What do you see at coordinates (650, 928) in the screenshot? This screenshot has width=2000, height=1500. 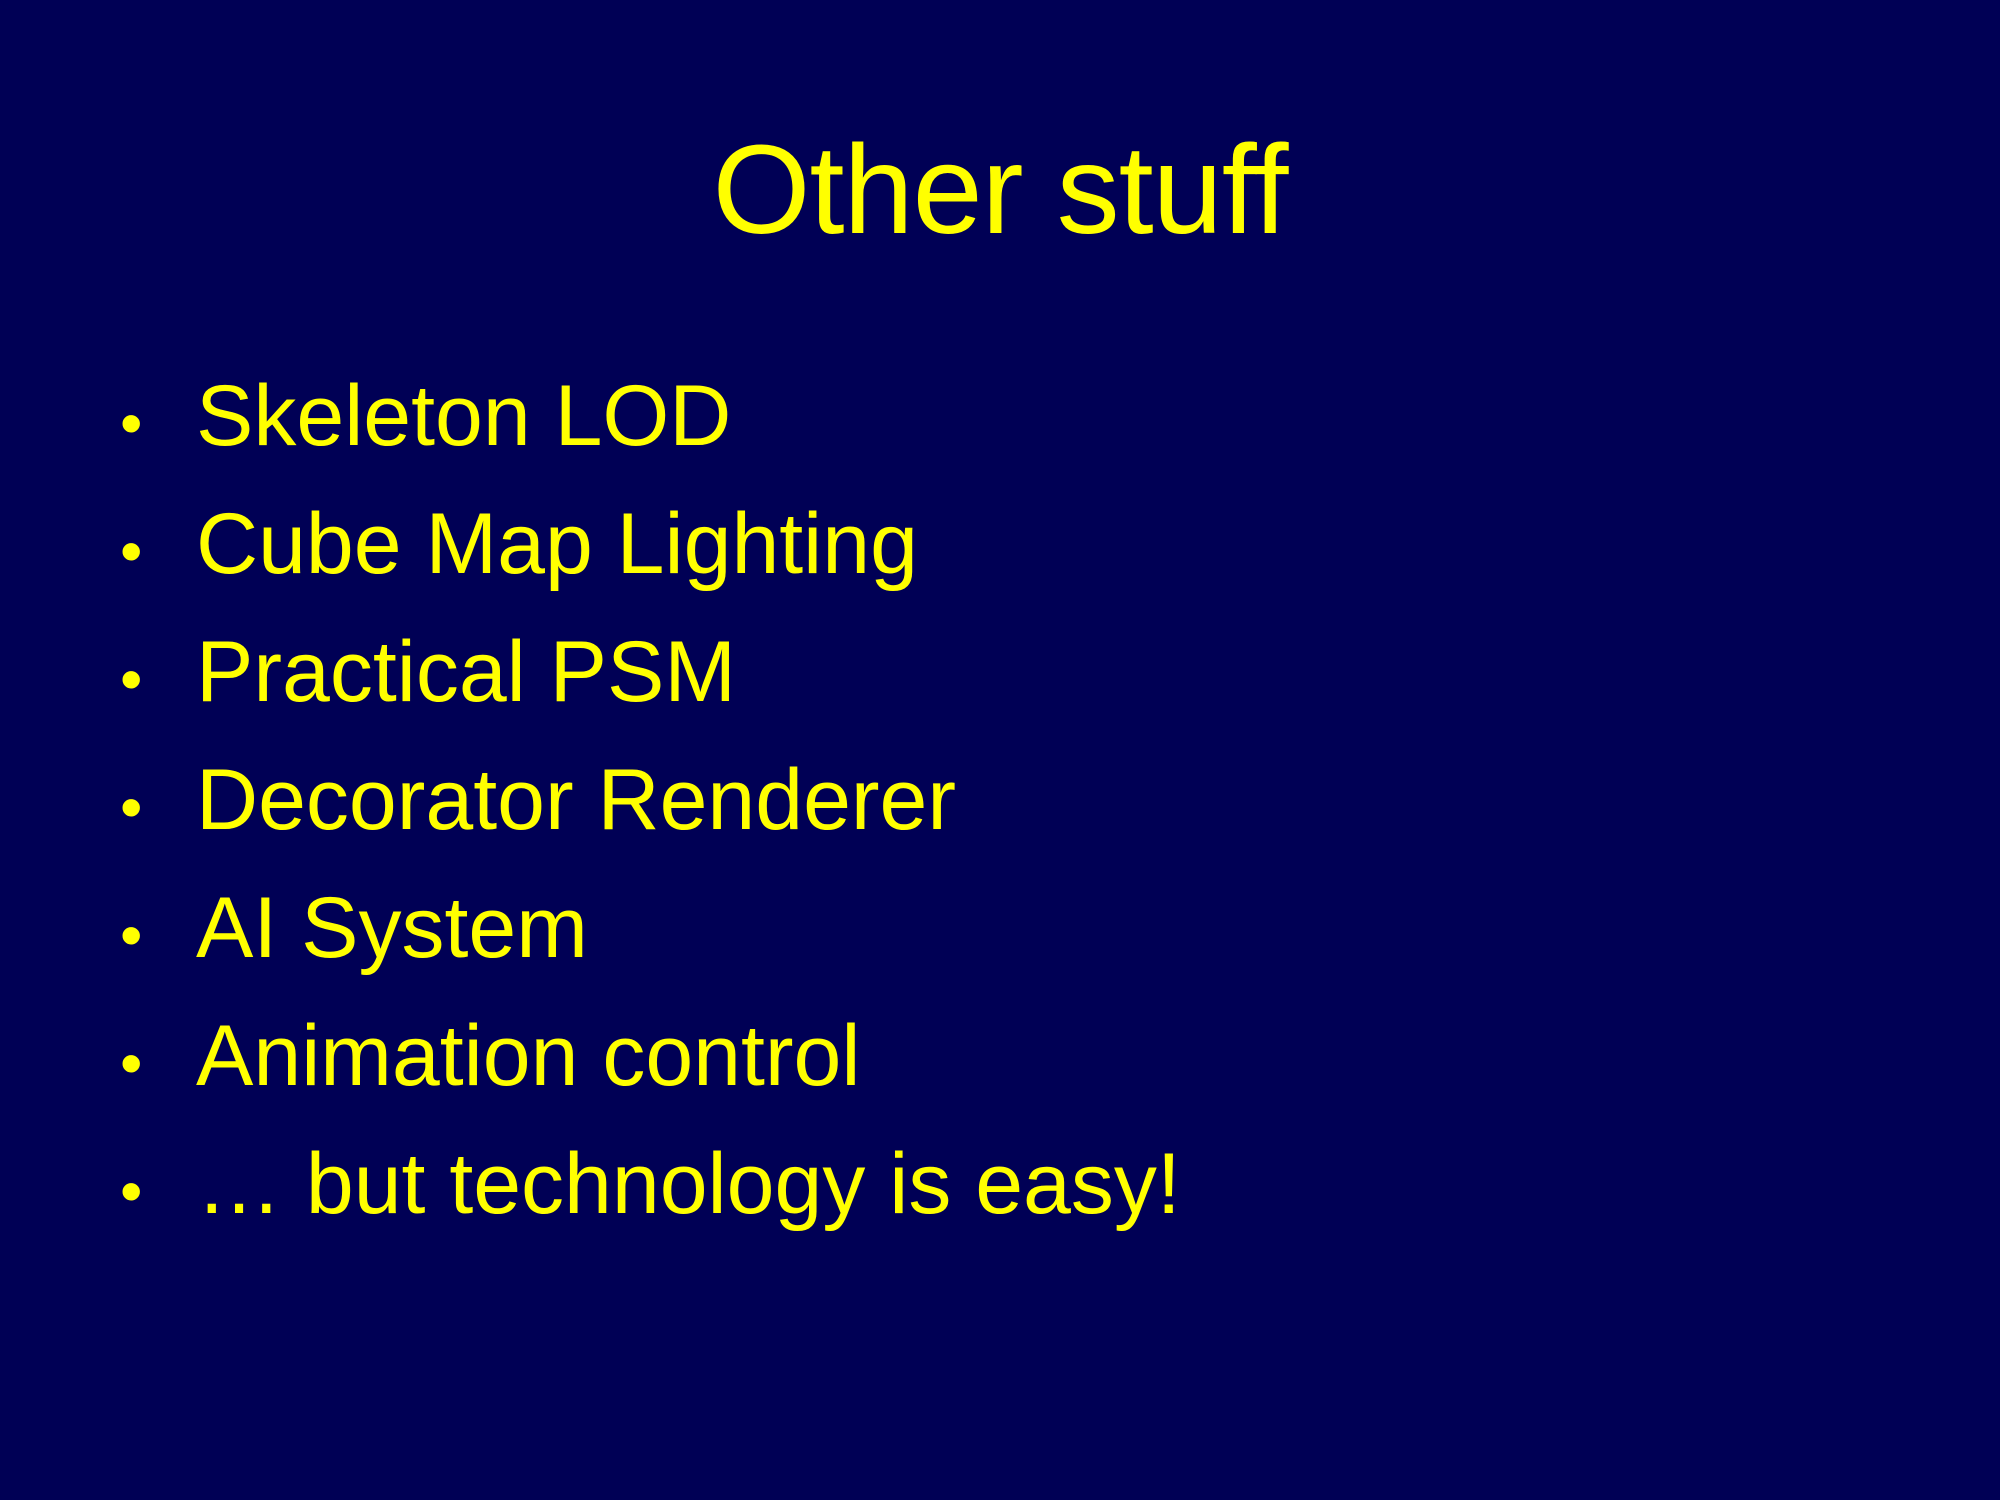 I see `bullet-item: • AI System` at bounding box center [650, 928].